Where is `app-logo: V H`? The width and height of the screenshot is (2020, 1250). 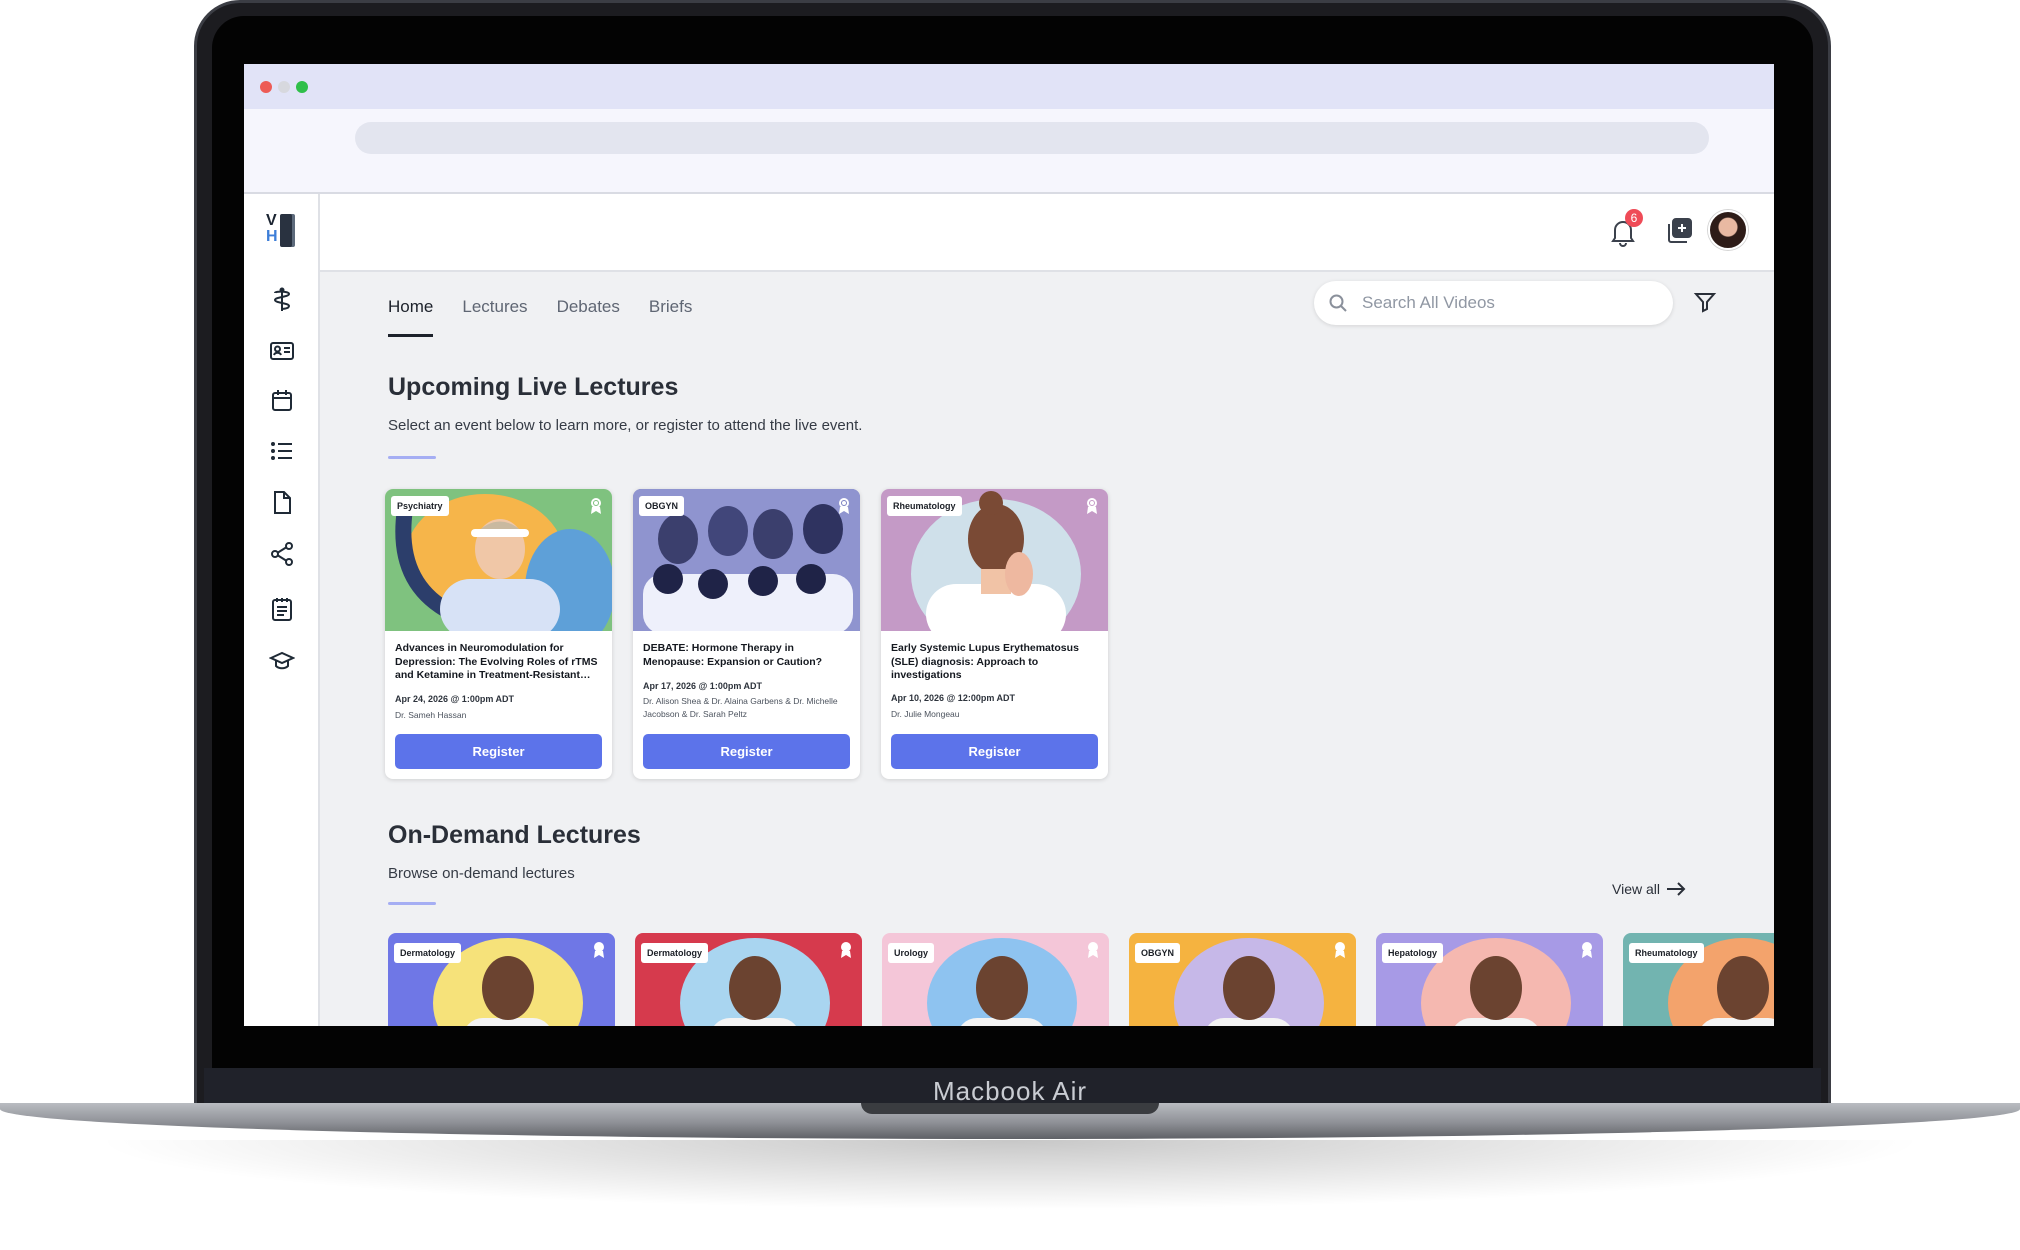 app-logo: V H is located at coordinates (282, 230).